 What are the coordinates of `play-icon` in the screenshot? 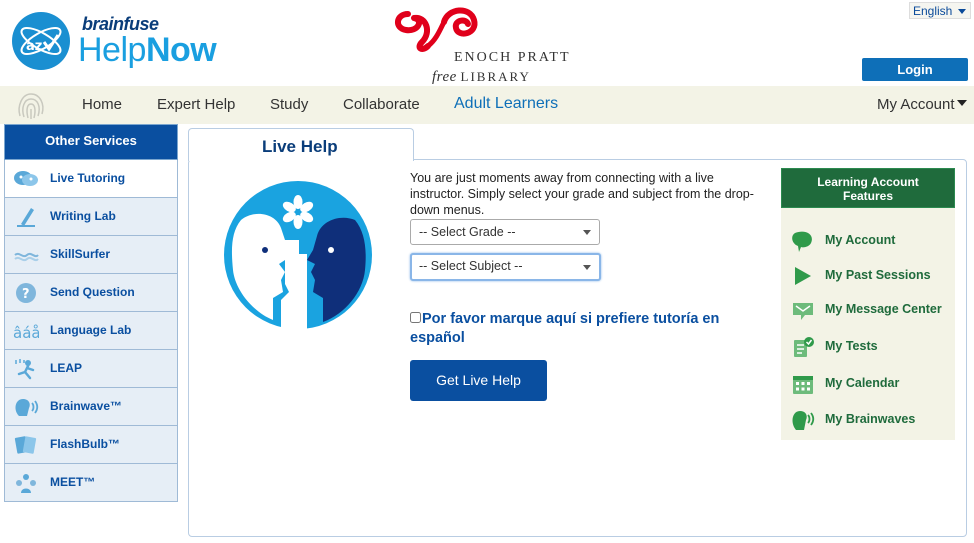 It's located at (803, 276).